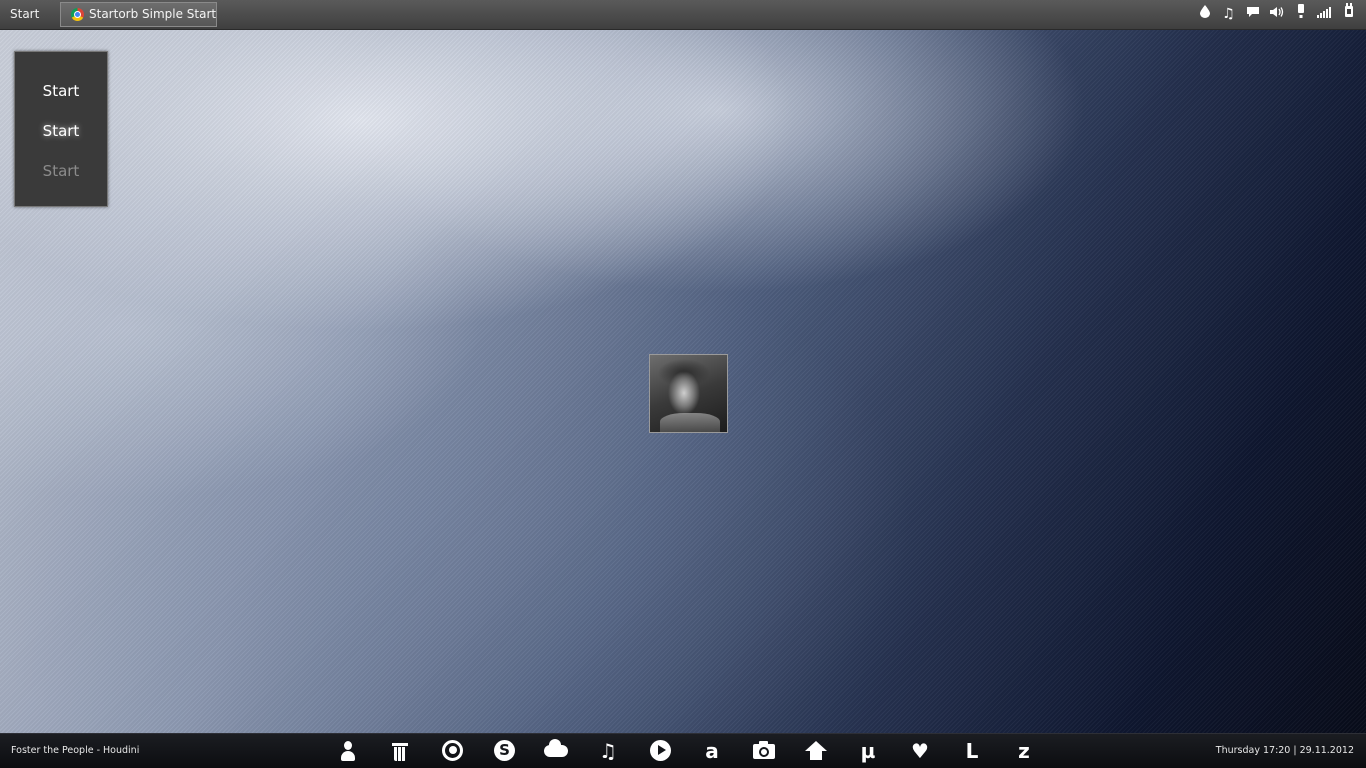  I want to click on start-item-normal: Start, so click(61, 91).